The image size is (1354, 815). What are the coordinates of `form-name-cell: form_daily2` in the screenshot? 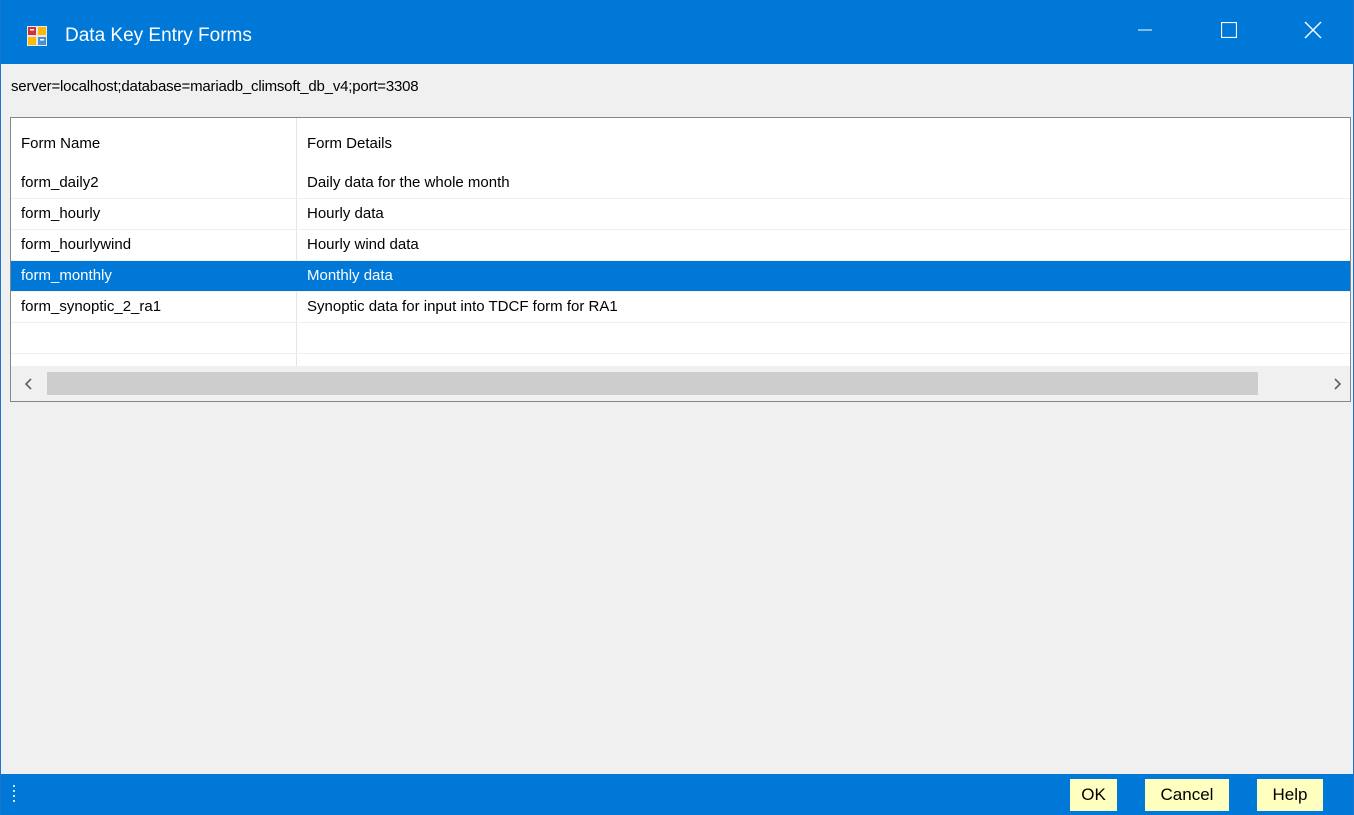 It's located at (60, 182).